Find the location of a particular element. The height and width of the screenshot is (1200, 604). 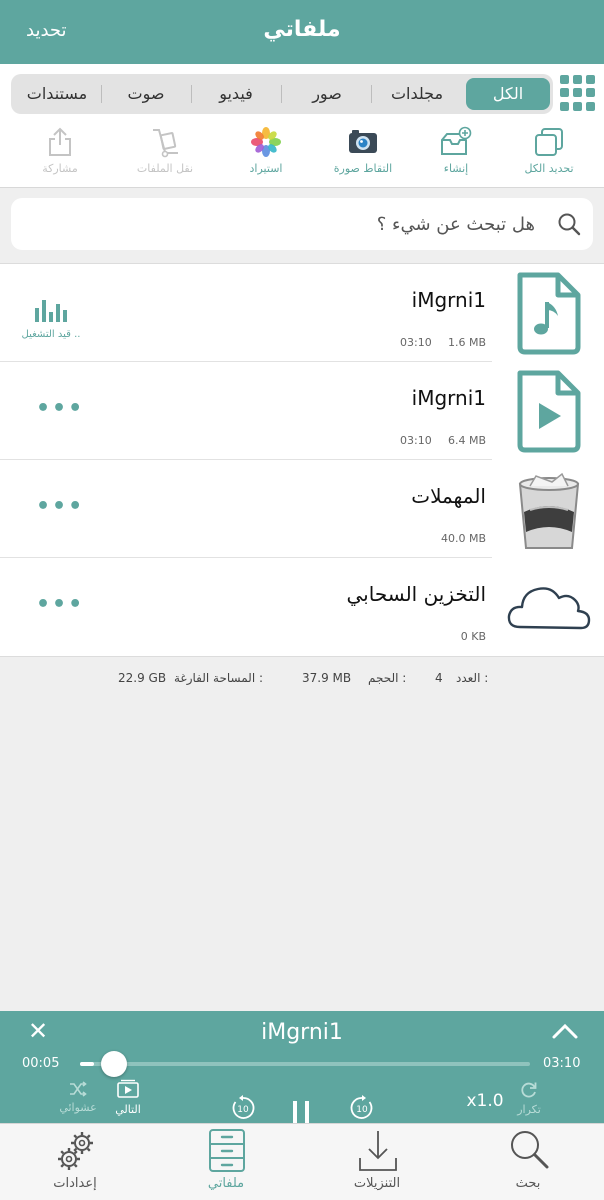

segment-audio: صوت is located at coordinates (146, 94).